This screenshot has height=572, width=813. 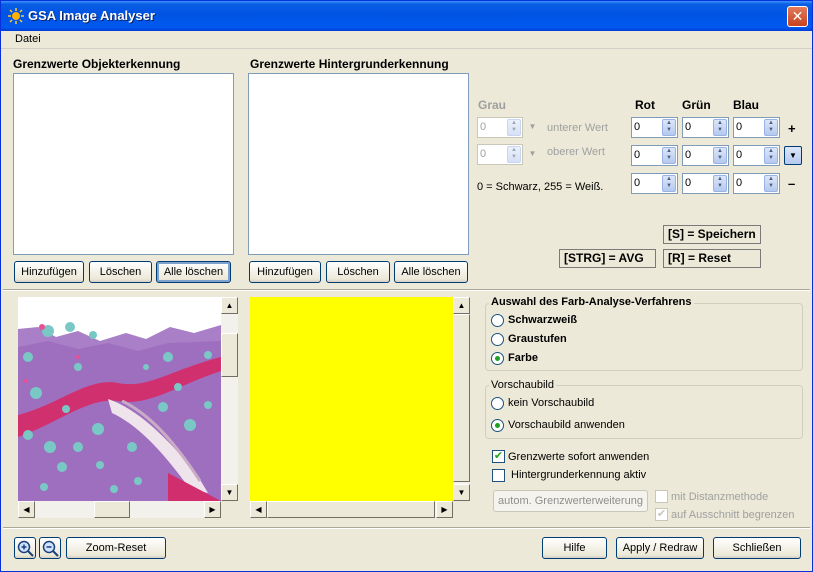 I want to click on object-thresholds-list, so click(x=123, y=164).